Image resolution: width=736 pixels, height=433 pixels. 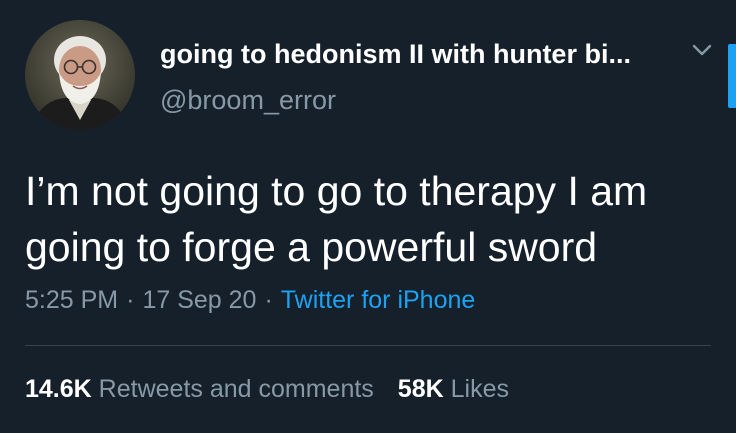 I want to click on divider, so click(x=368, y=345).